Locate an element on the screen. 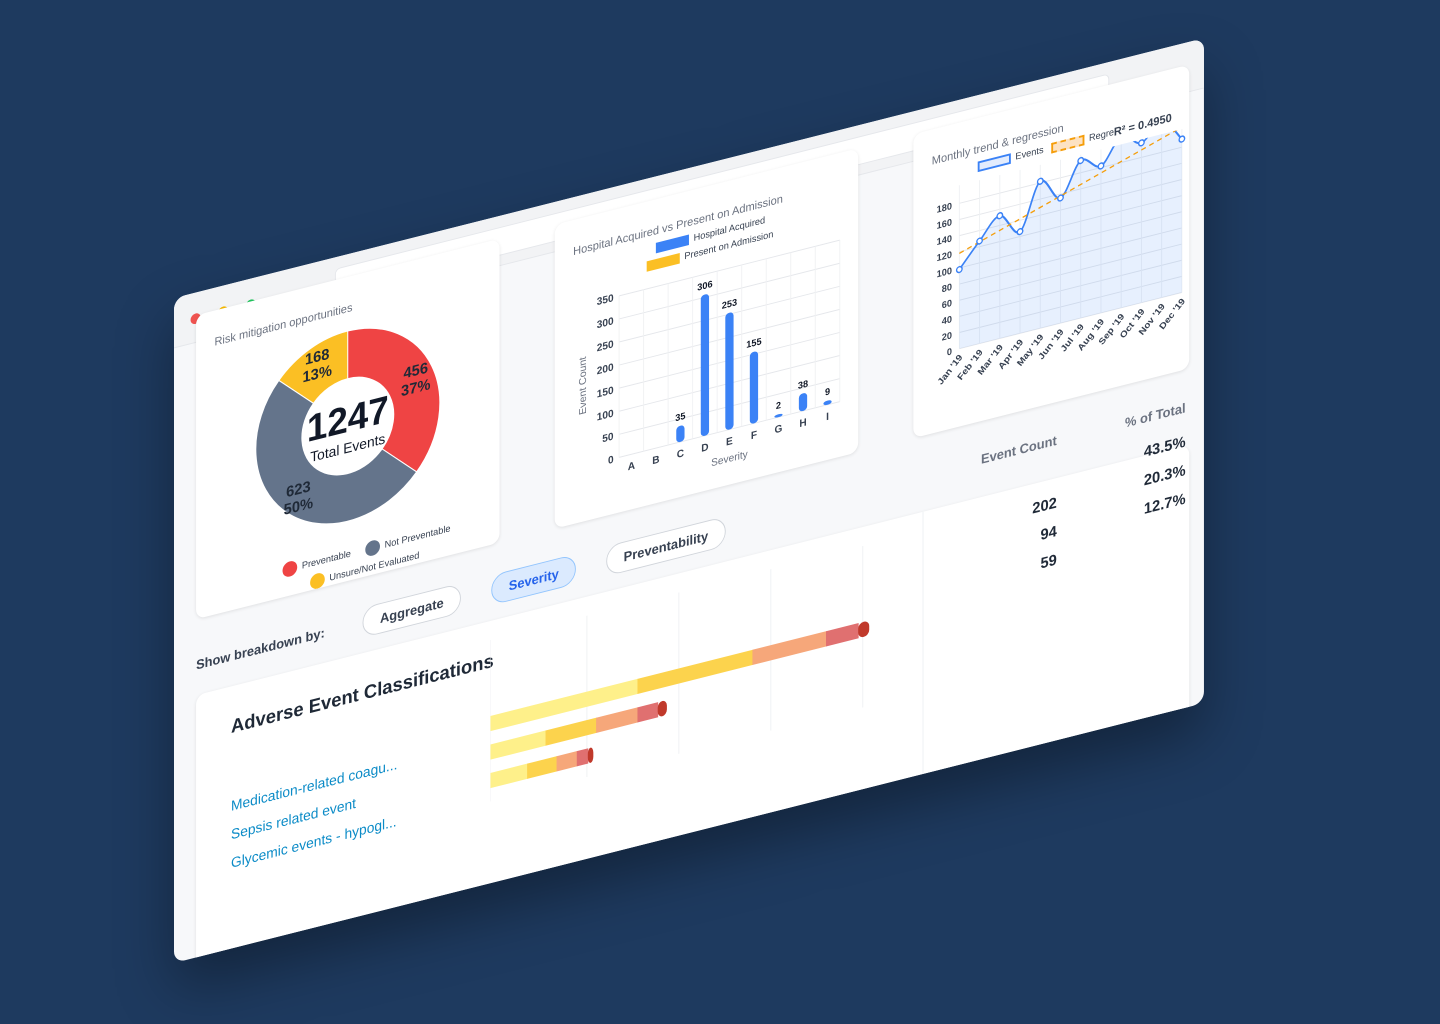 The height and width of the screenshot is (1024, 1440). breakdown-aggregate-button: Aggregate is located at coordinates (412, 610).